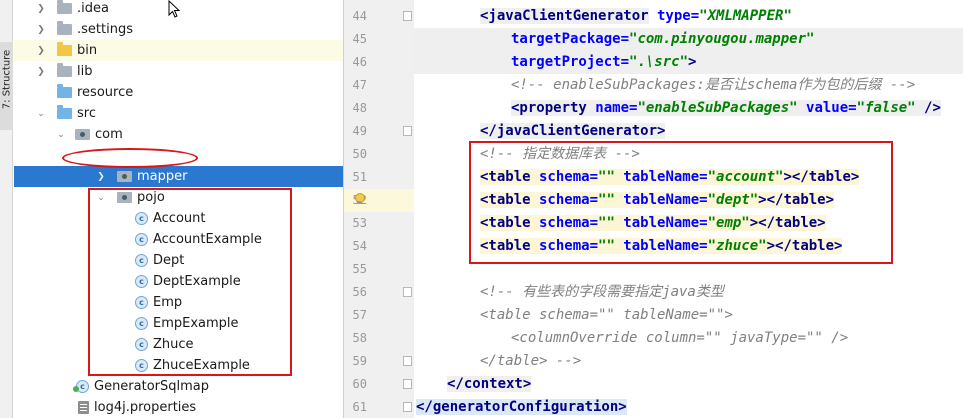 This screenshot has width=963, height=418. I want to click on code-line: </table> -->, so click(721, 361).